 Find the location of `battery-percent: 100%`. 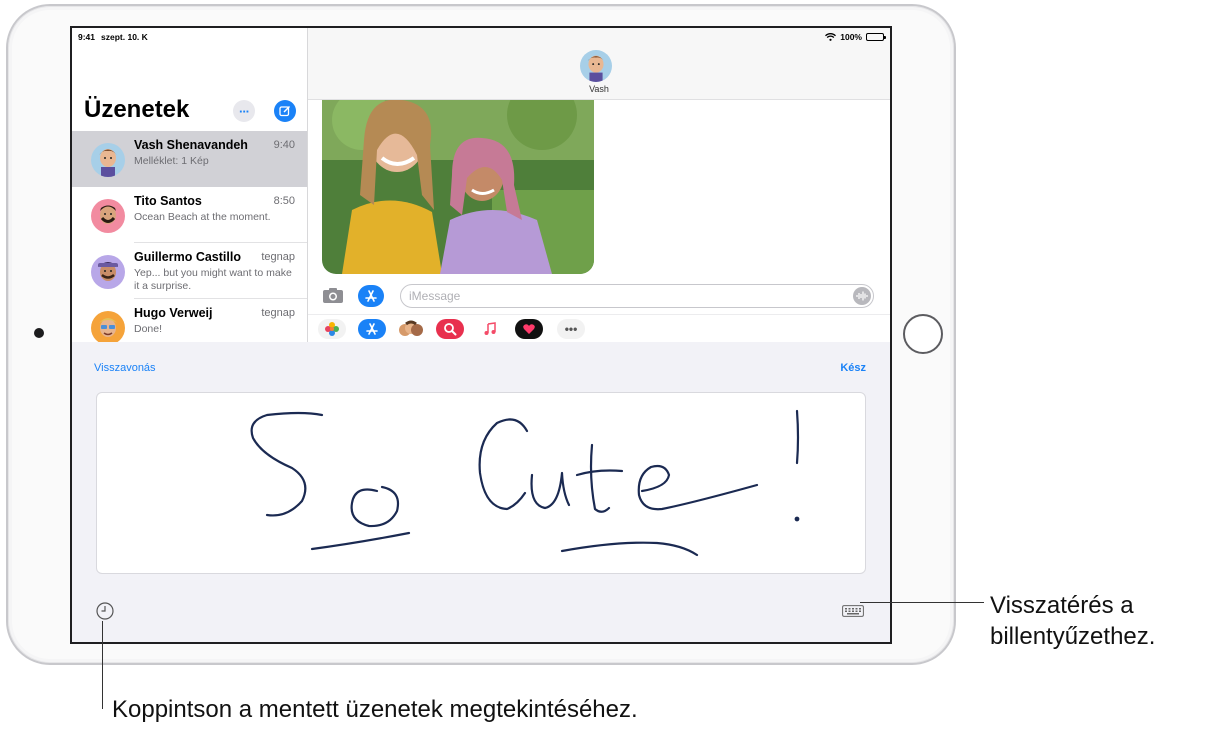

battery-percent: 100% is located at coordinates (851, 37).